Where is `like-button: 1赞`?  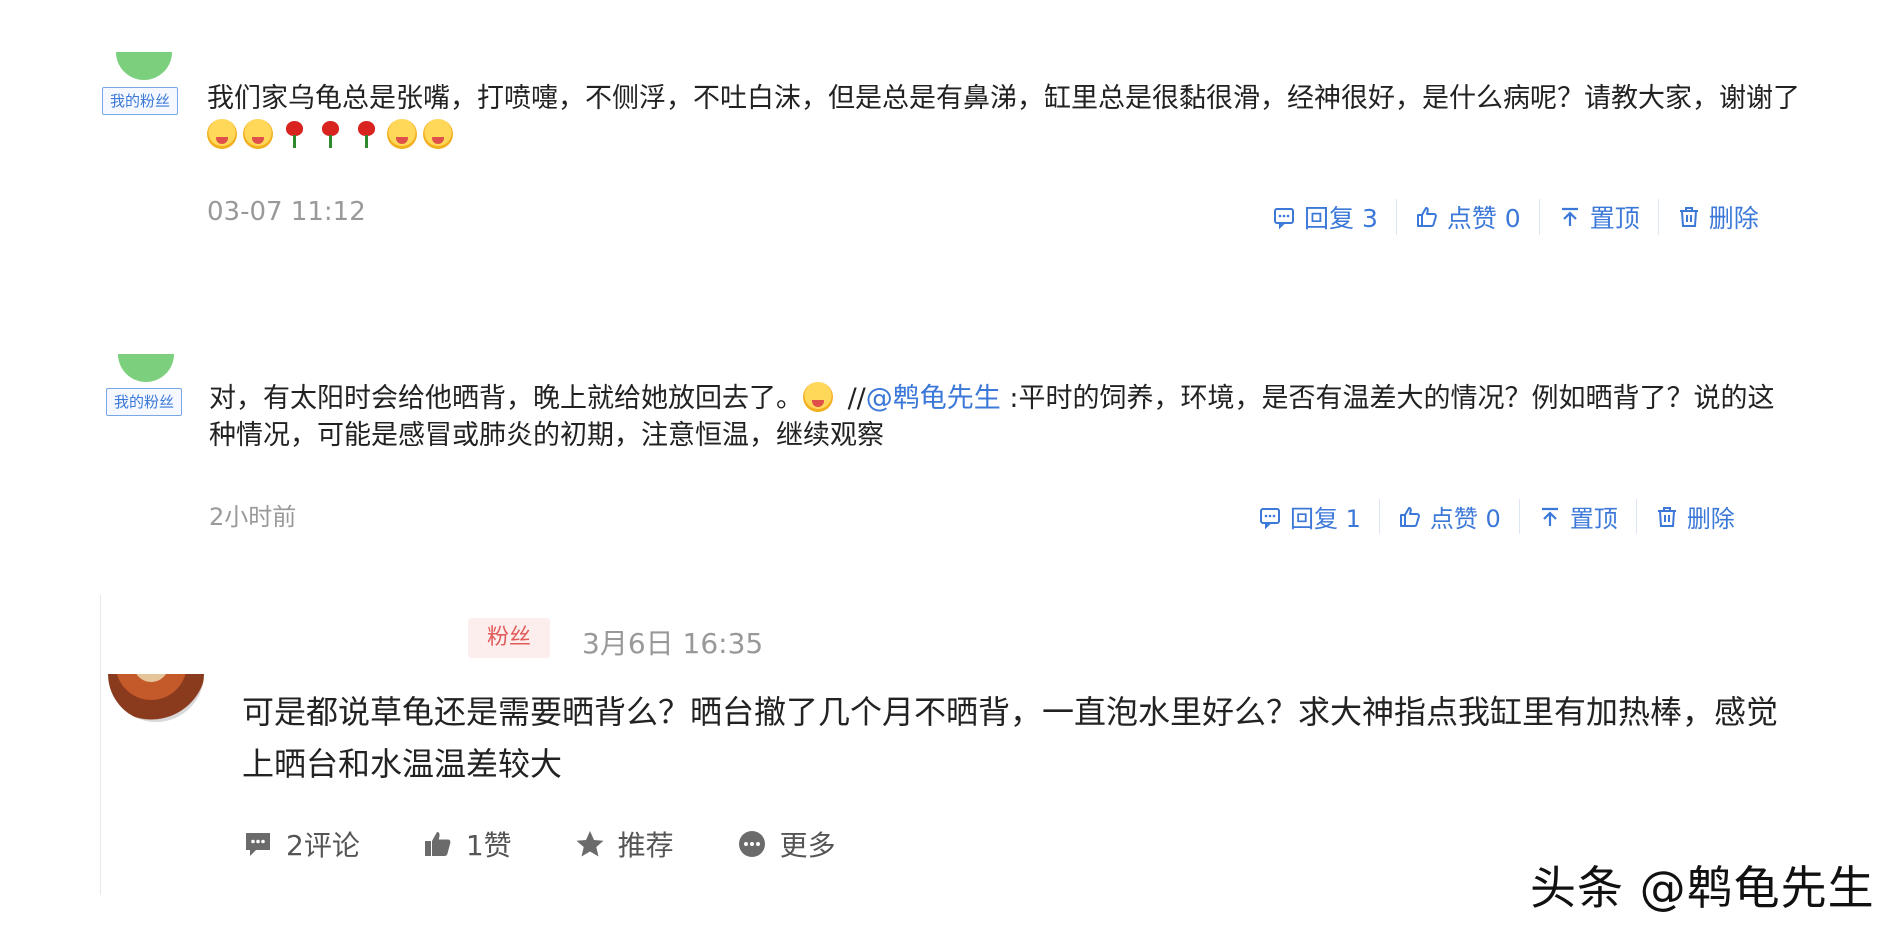
like-button: 1赞 is located at coordinates (467, 844).